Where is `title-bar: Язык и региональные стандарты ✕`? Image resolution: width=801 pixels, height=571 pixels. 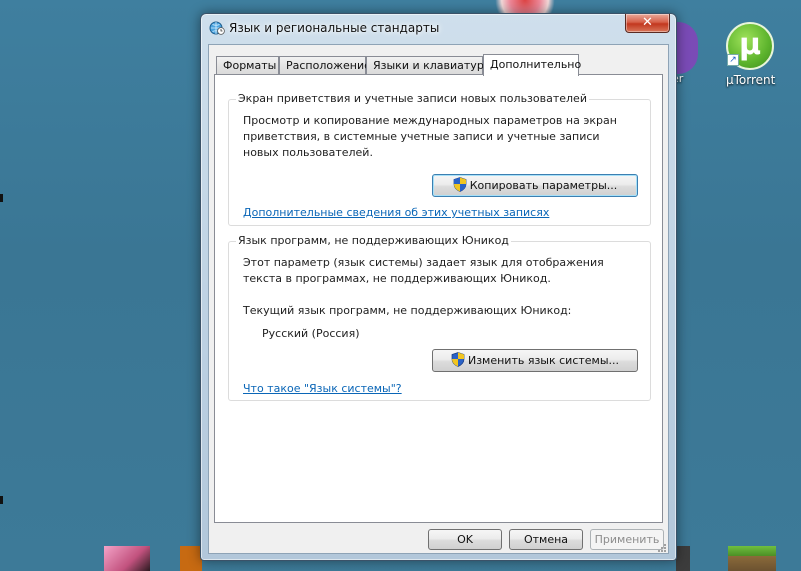 title-bar: Язык и региональные стандарты ✕ is located at coordinates (438, 28).